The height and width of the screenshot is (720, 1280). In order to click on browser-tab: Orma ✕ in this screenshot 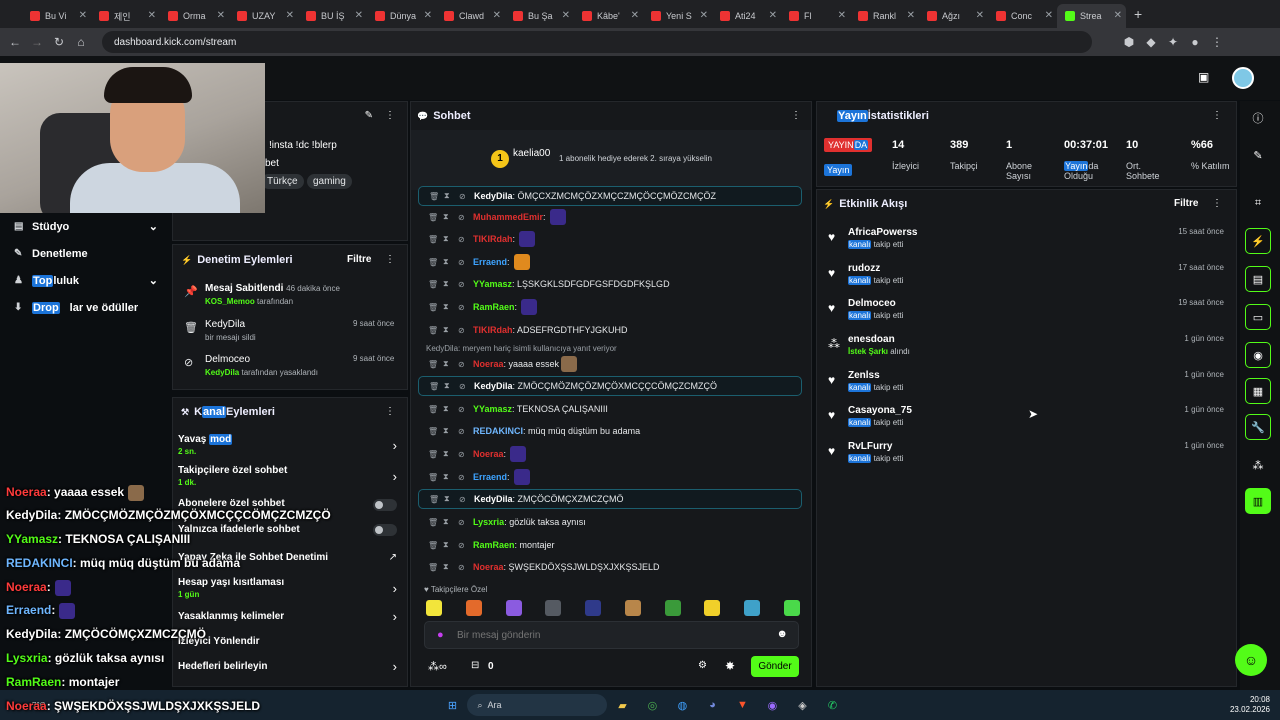, I will do `click(194, 16)`.